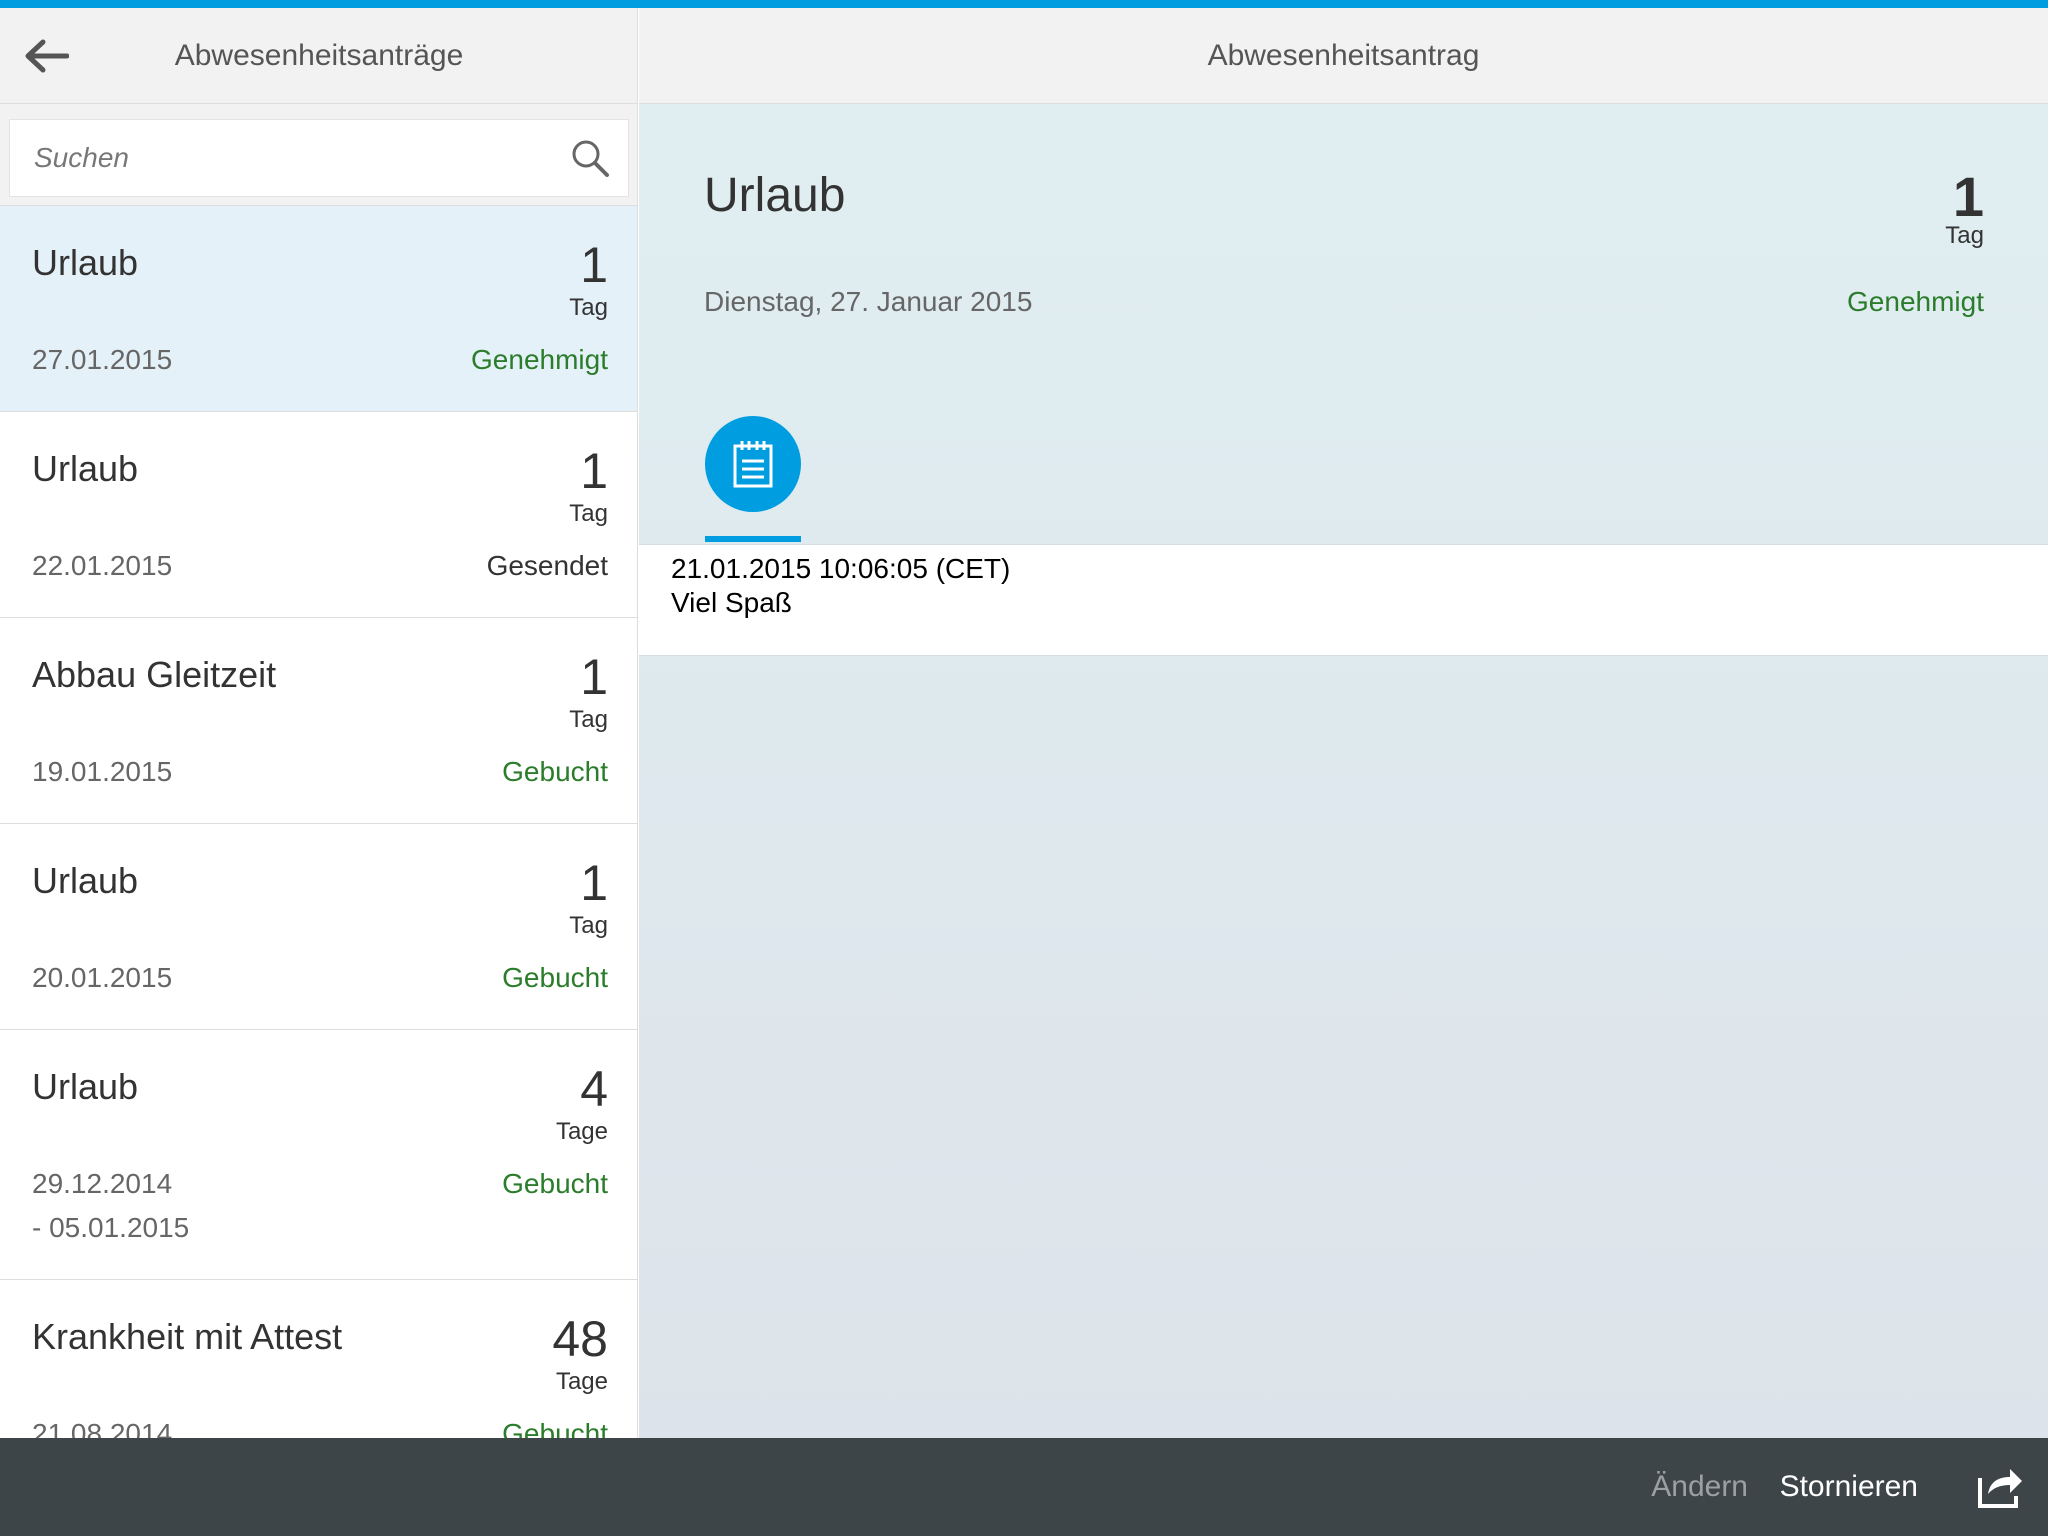 The image size is (2048, 1536). Describe the element at coordinates (318, 927) in the screenshot. I see `list-item: Urlaub 1 Tag 20.01.2015 Gebucht` at that location.